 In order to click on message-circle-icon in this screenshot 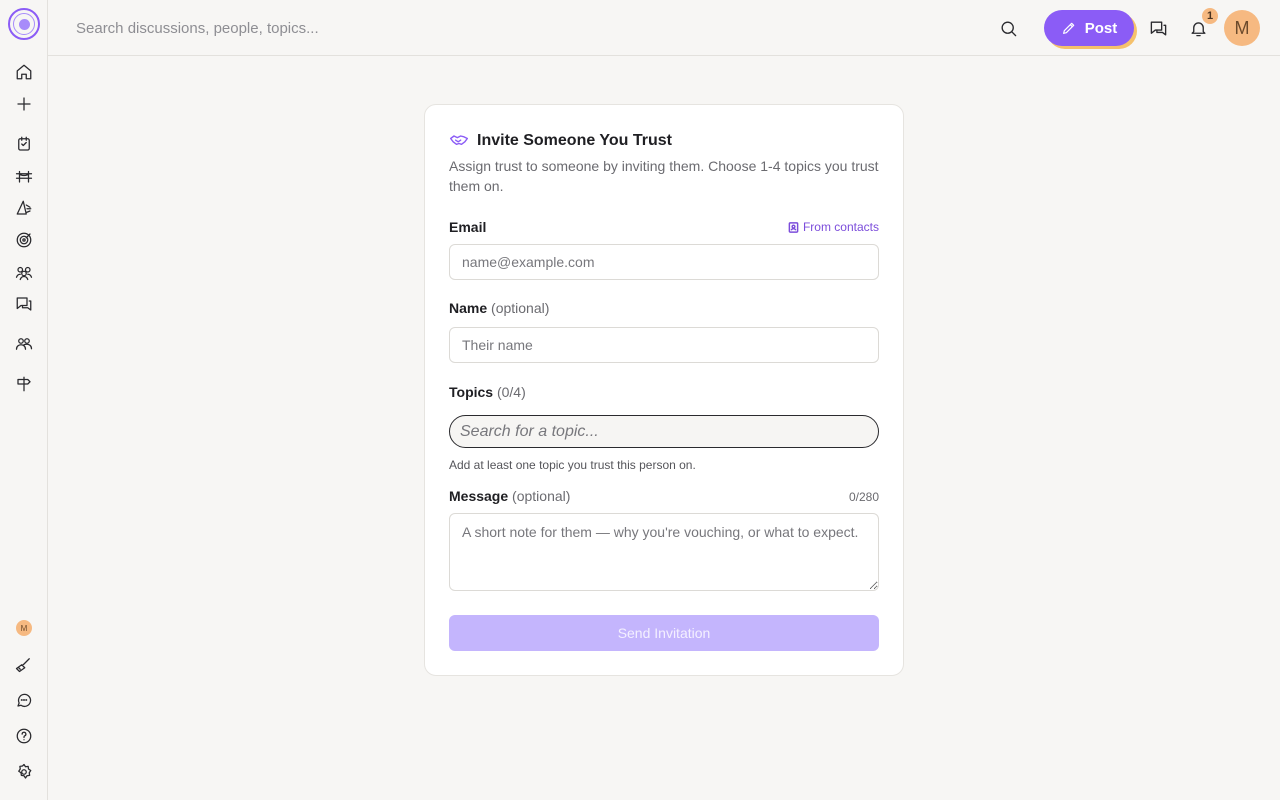, I will do `click(24, 700)`.